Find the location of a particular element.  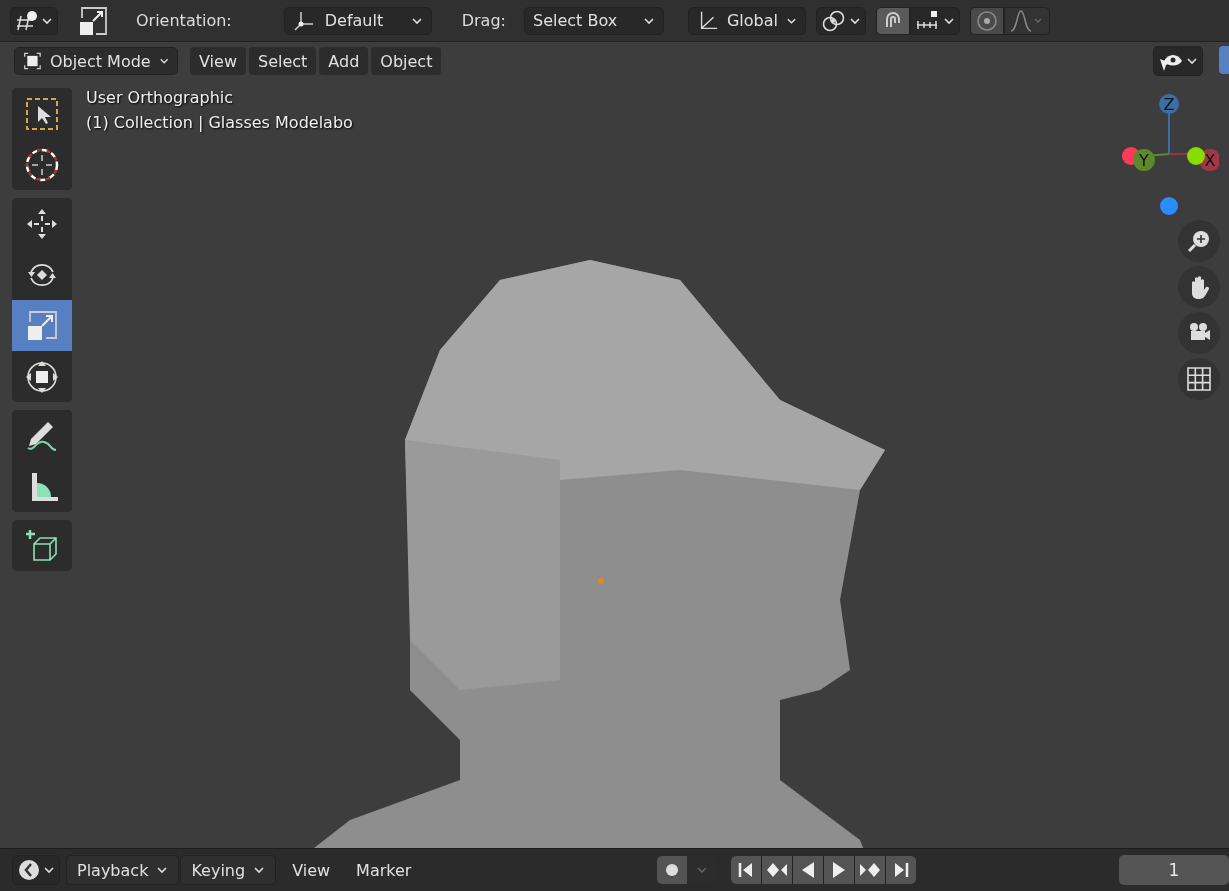

pivot-icon is located at coordinates (27, 20).